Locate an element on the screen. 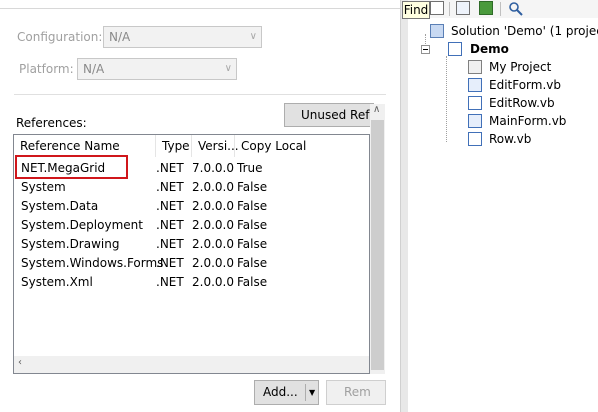  table-row: System.Windows.Forms .NET 2.0.0.0 False is located at coordinates (191, 263).